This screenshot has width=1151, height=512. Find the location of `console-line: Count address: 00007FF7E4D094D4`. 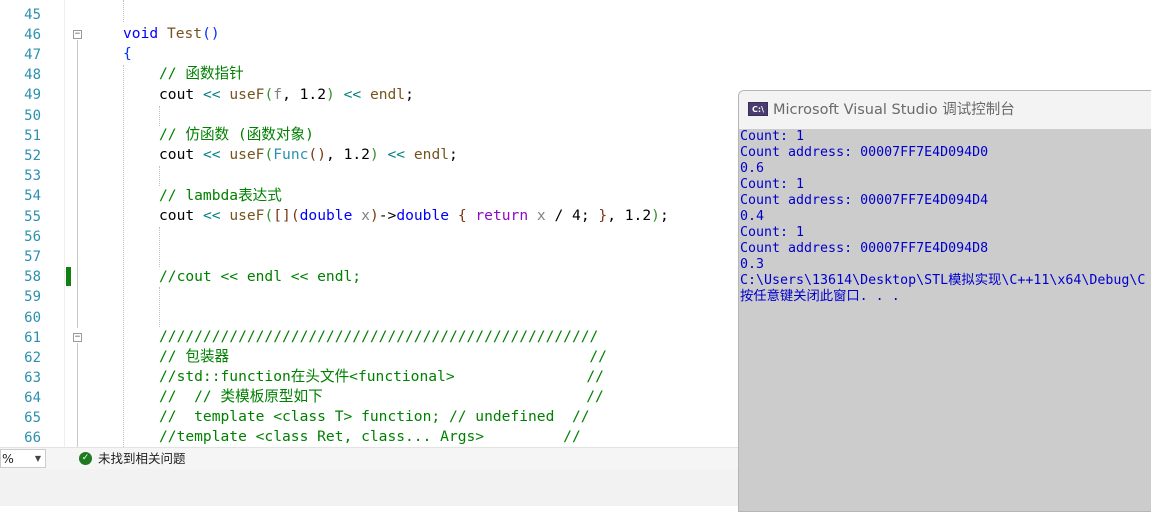

console-line: Count address: 00007FF7E4D094D4 is located at coordinates (864, 200).